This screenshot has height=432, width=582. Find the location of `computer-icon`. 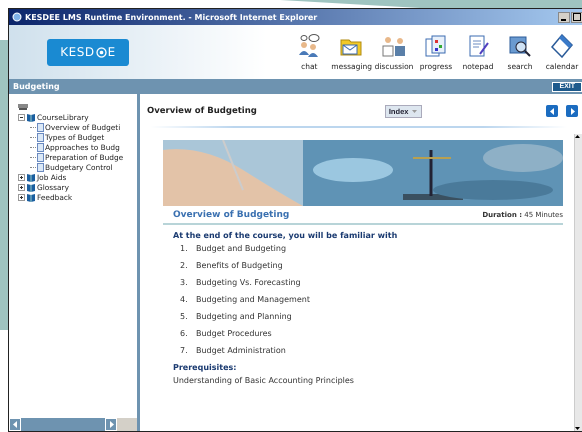

computer-icon is located at coordinates (23, 106).